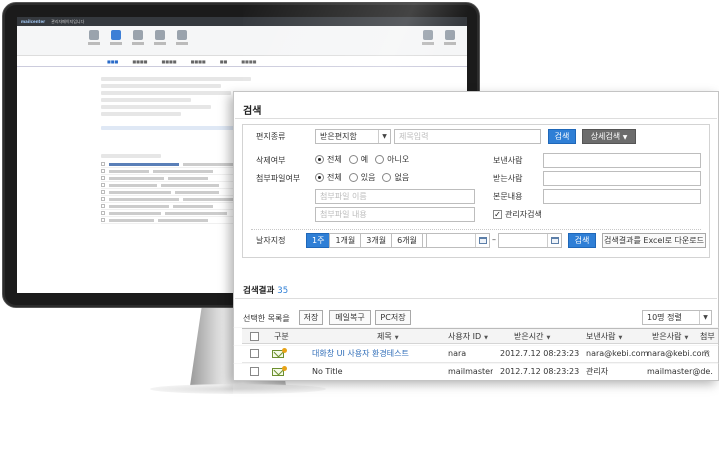  I want to click on detail-search-button: 상세검색 ▼, so click(609, 136).